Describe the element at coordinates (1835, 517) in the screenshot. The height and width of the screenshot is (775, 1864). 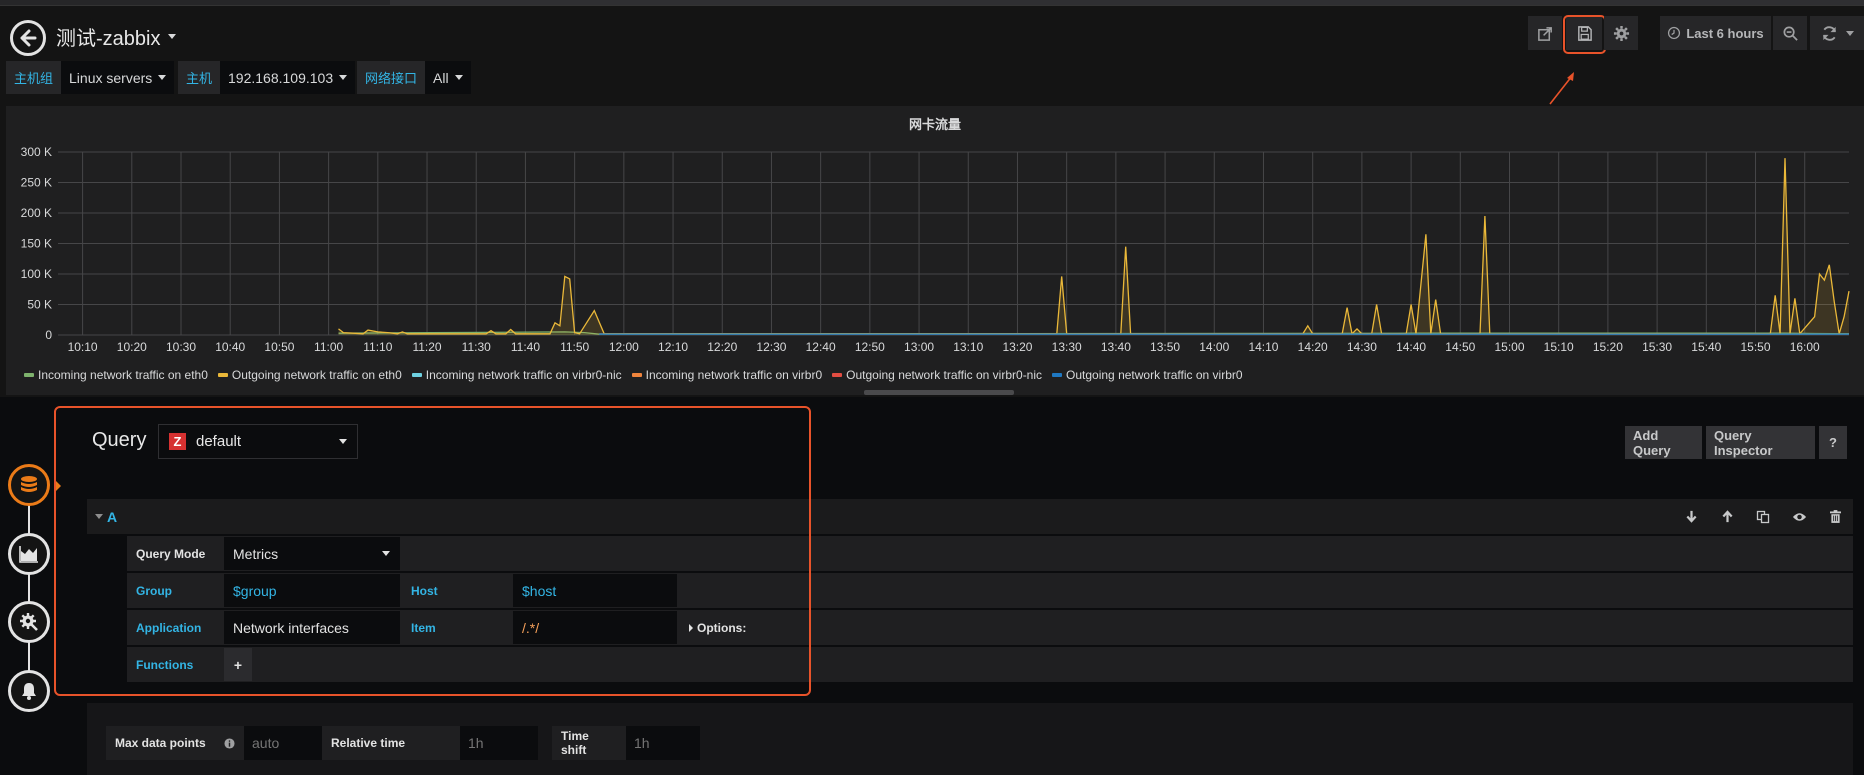
I see `remove-query-button` at that location.